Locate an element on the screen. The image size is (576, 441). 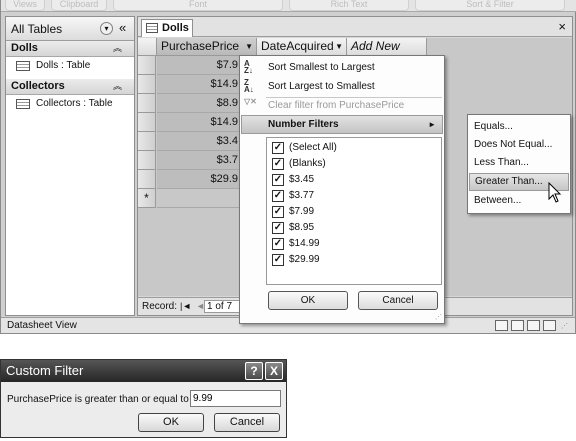
select-all-corner is located at coordinates (147, 47).